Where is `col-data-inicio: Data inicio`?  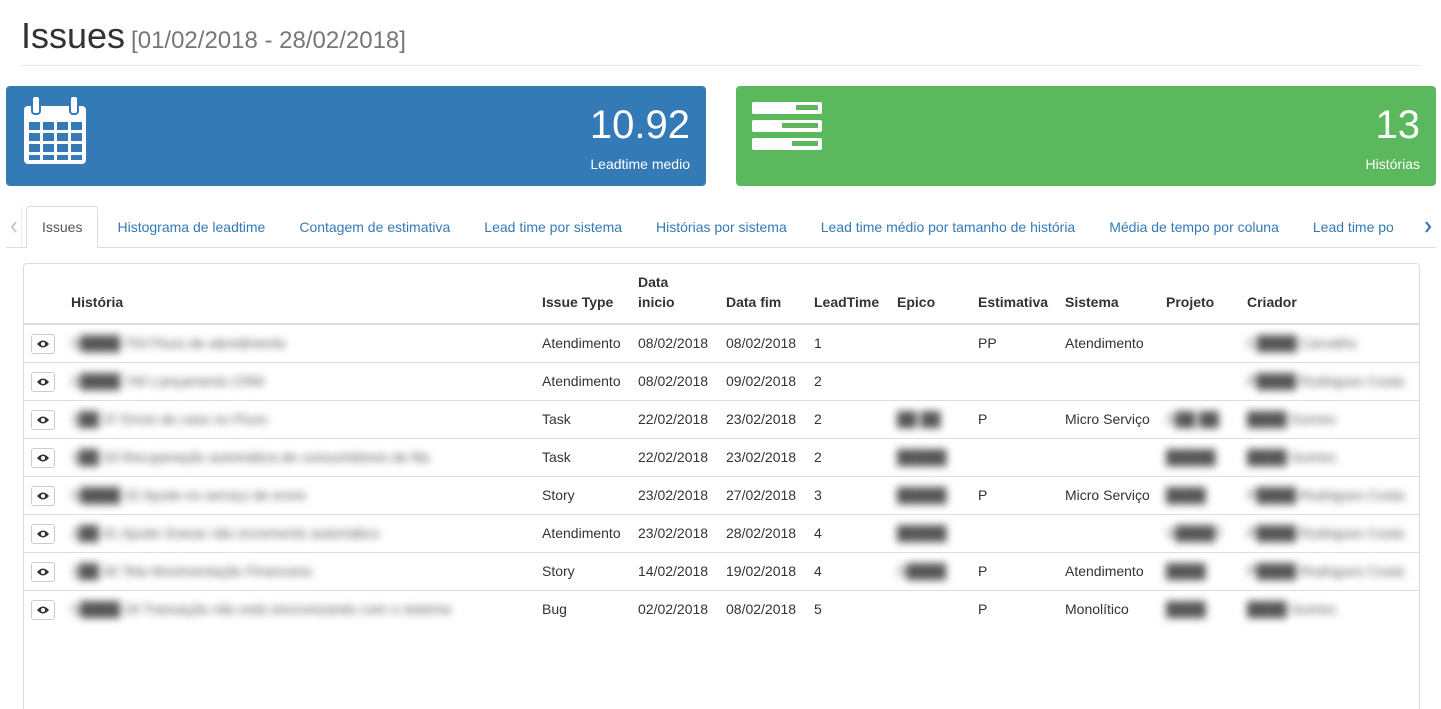
col-data-inicio: Data inicio is located at coordinates (676, 294).